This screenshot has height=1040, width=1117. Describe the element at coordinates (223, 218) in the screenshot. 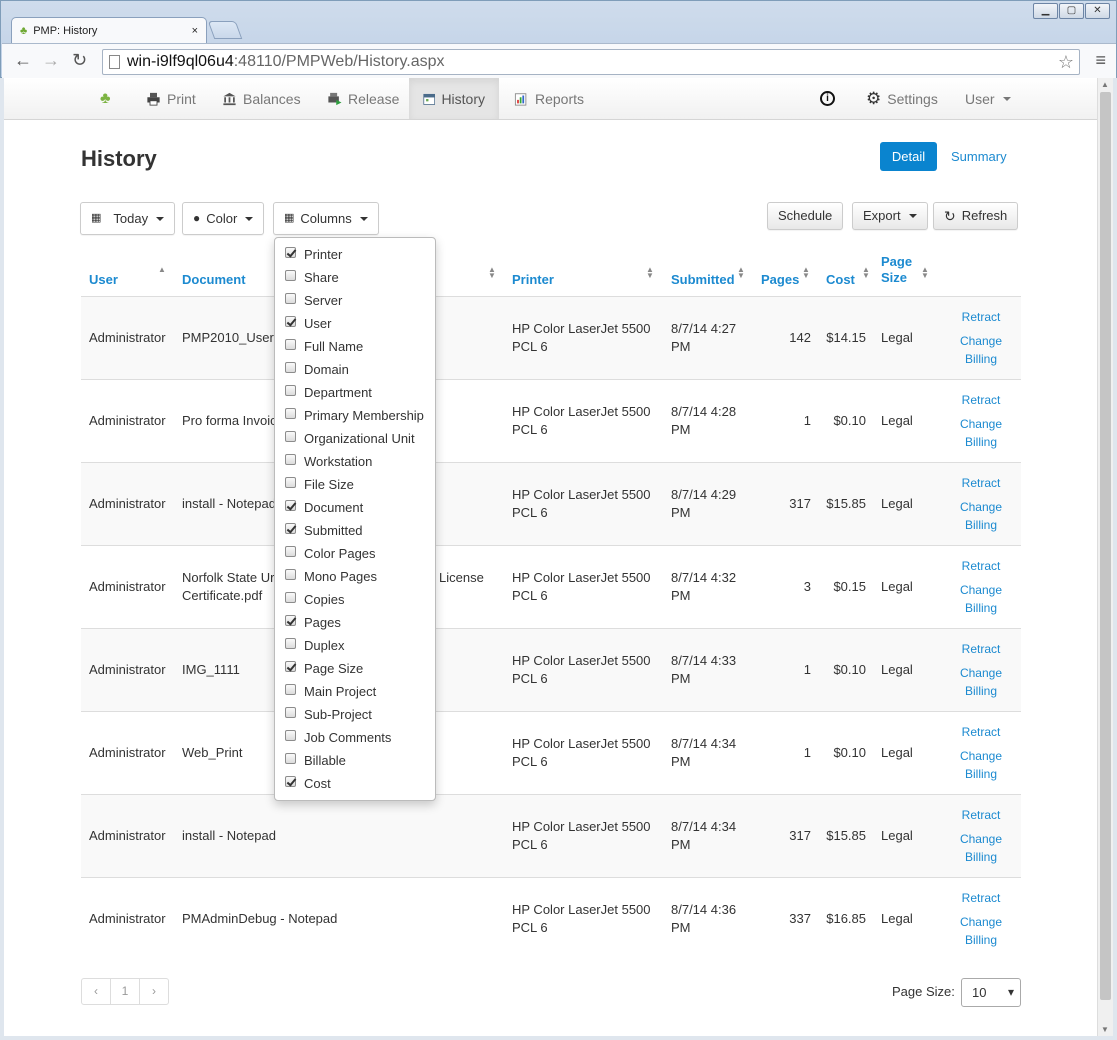

I see `color-filter-button: ● Color` at that location.